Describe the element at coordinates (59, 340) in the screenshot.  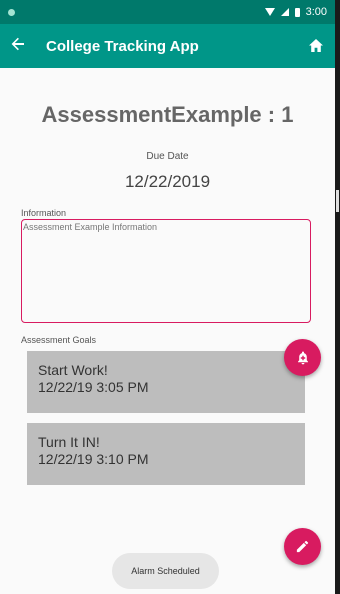
I see `assessment-goals-label: Assessment Goals` at that location.